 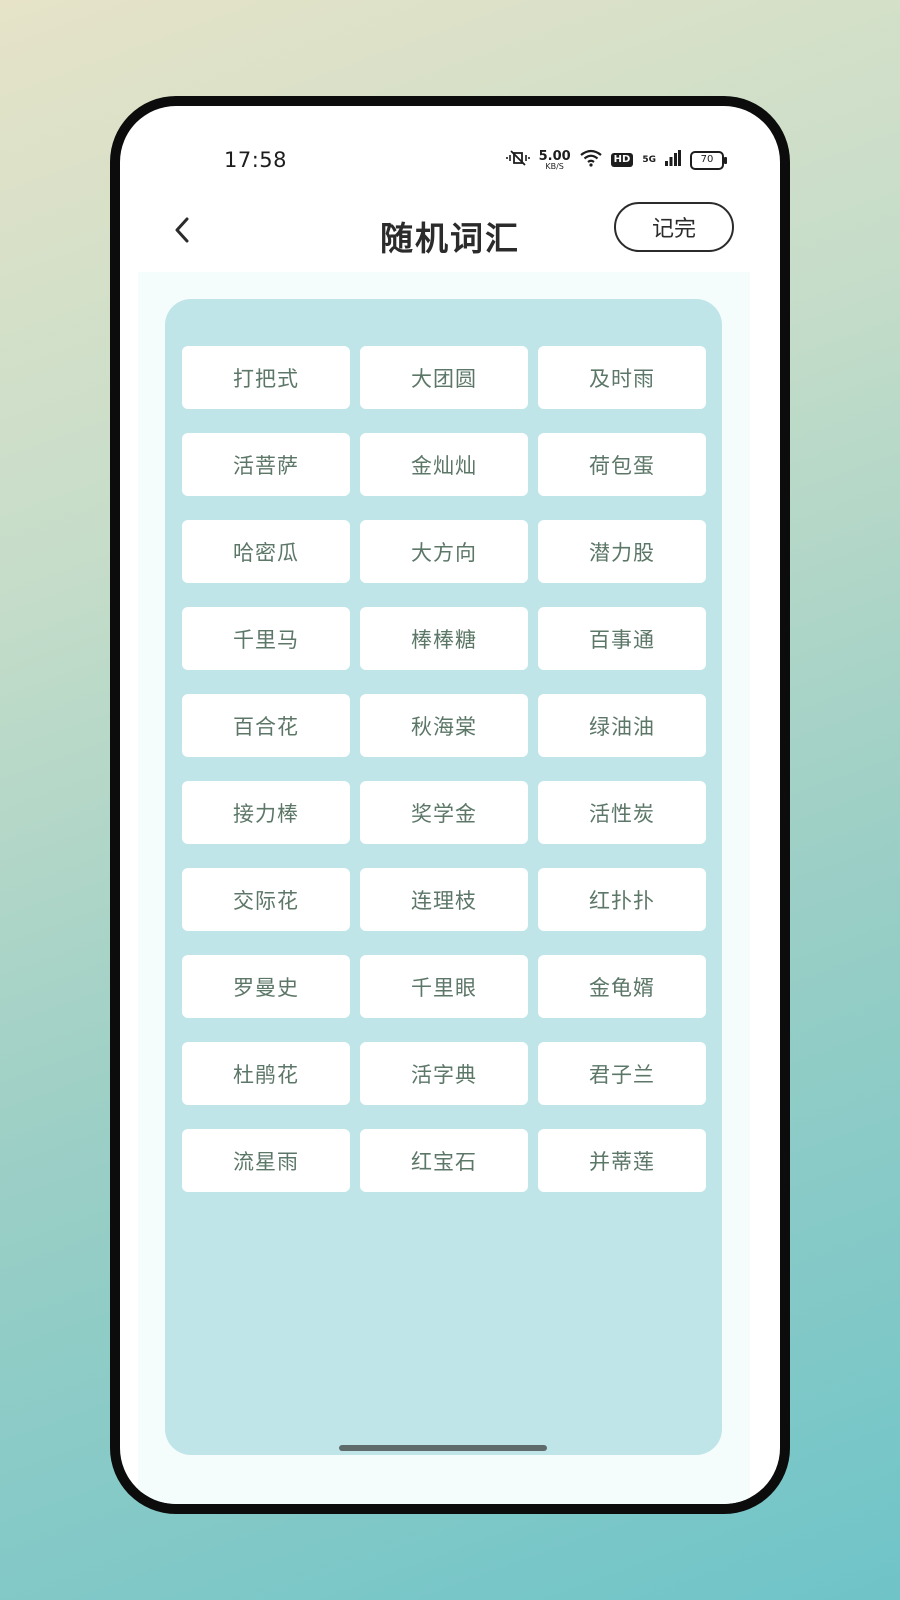 I want to click on battery-icon: 70, so click(x=708, y=160).